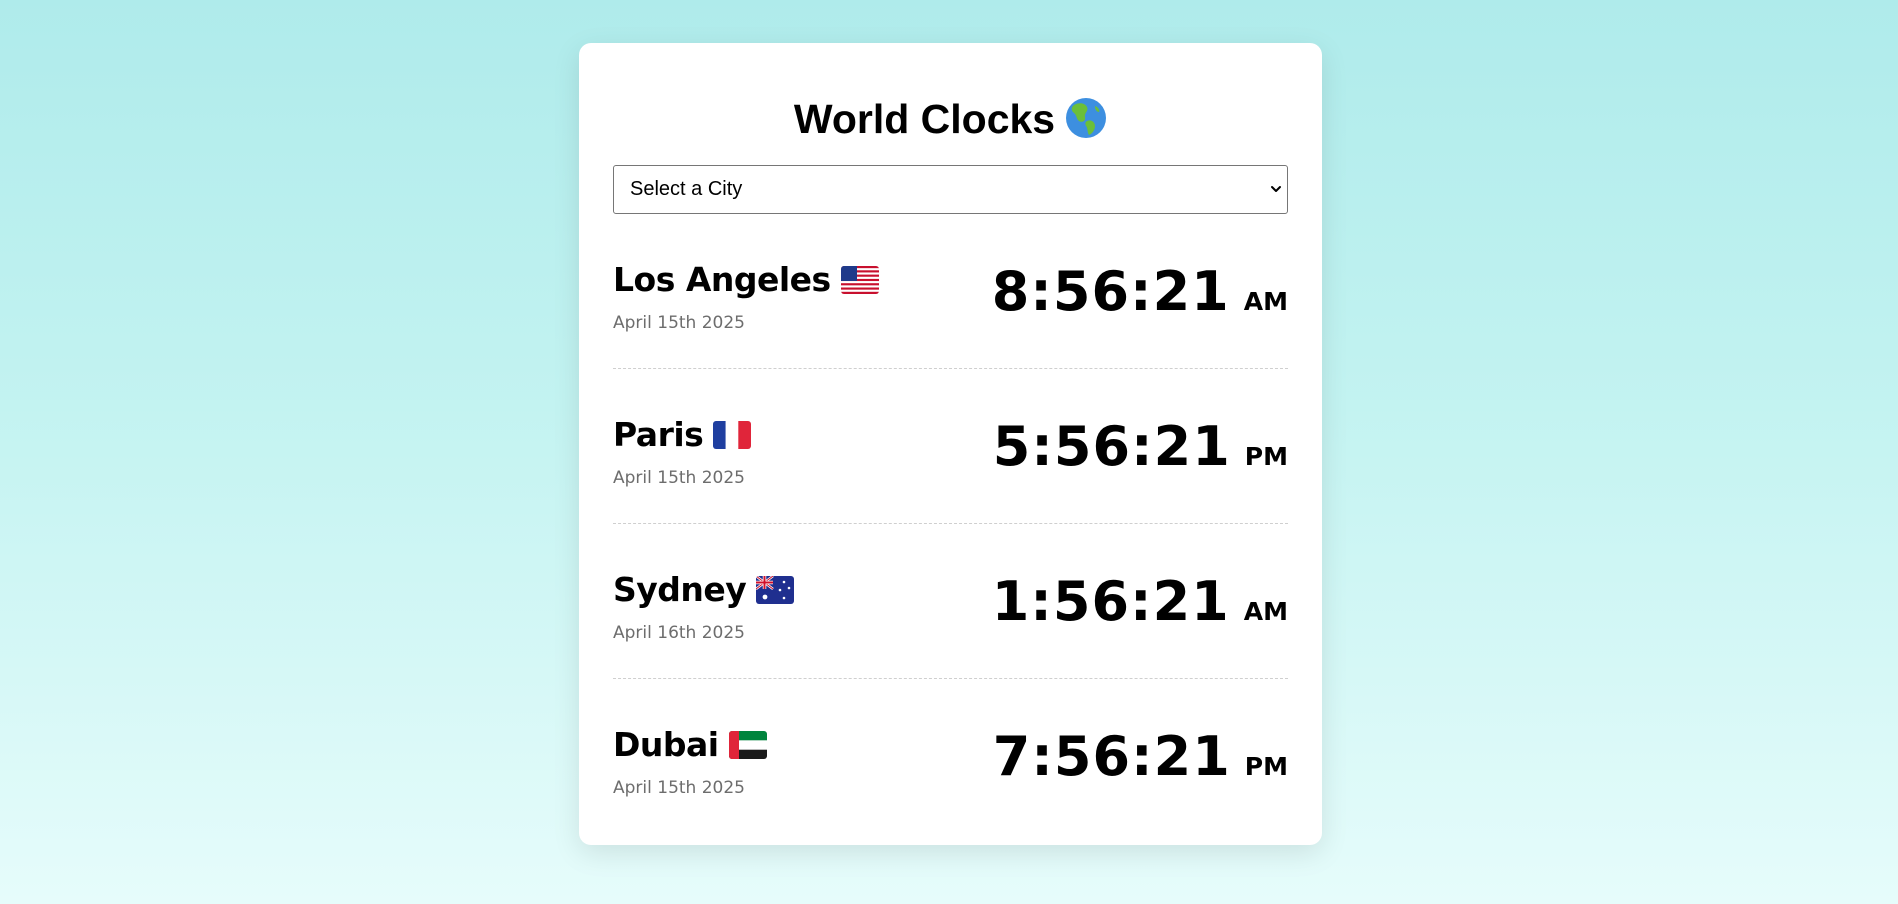  I want to click on time-display: 7:56:21 PM, so click(1140, 756).